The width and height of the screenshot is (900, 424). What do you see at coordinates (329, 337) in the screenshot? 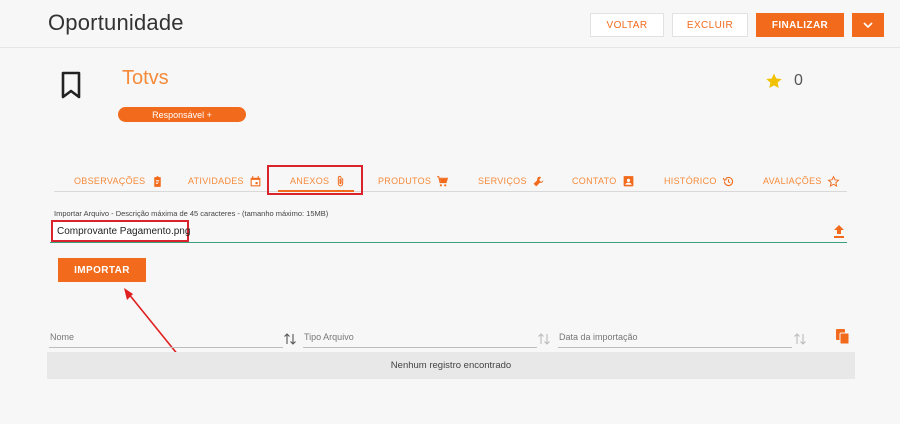
I see `column-label: Tipo Arquivo` at bounding box center [329, 337].